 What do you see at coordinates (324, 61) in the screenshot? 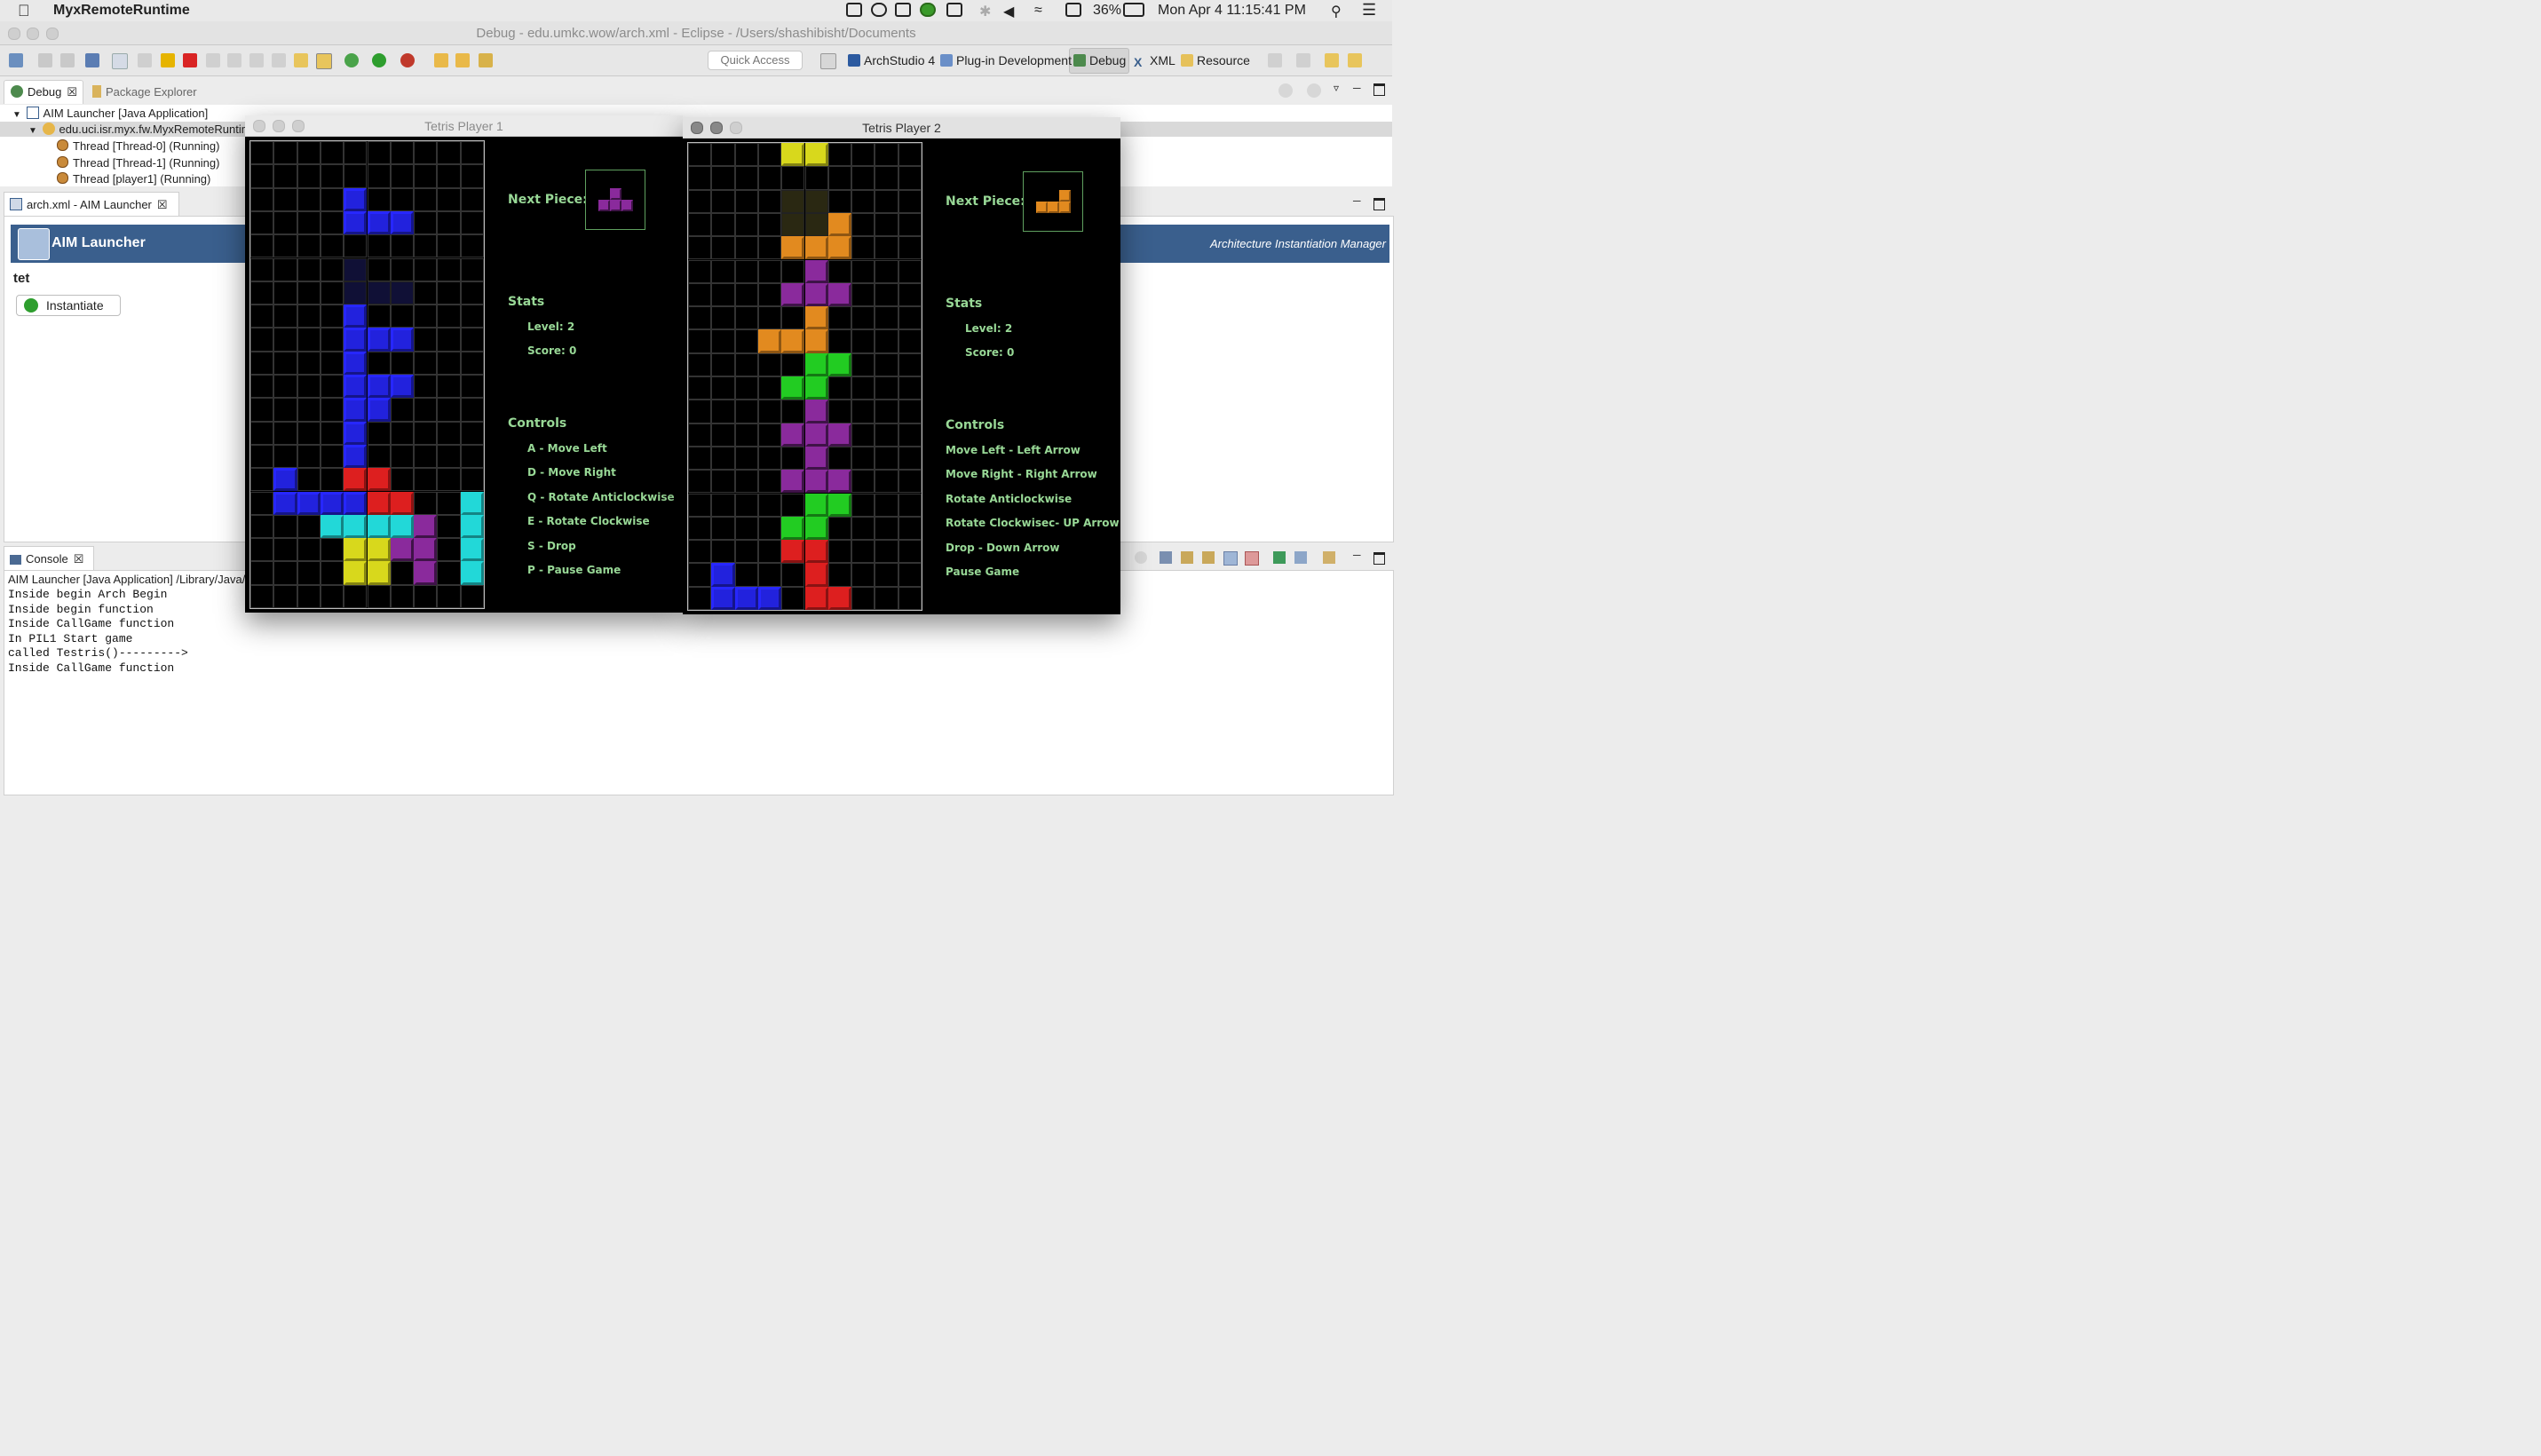
I see `use-step-filters-icon` at bounding box center [324, 61].